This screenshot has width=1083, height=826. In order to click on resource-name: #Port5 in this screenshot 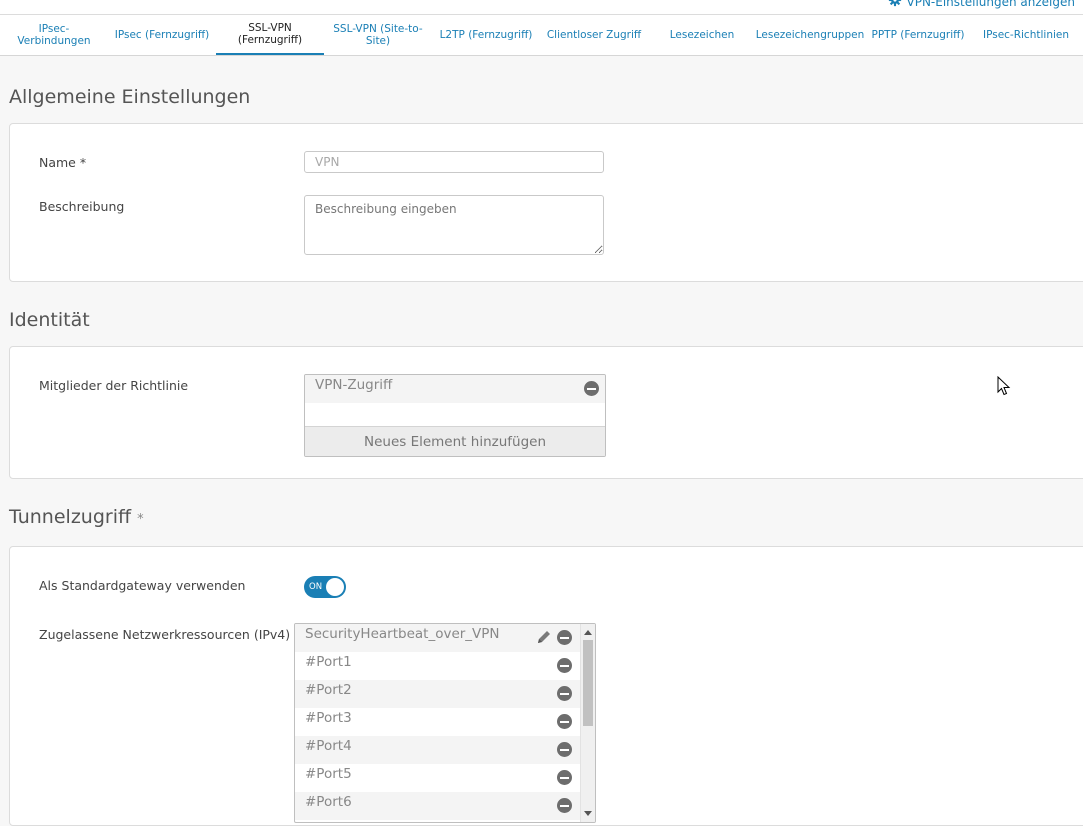, I will do `click(328, 774)`.